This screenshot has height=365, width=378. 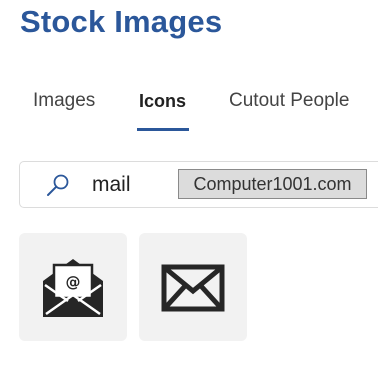 I want to click on page-title: Stock Images, so click(x=121, y=21).